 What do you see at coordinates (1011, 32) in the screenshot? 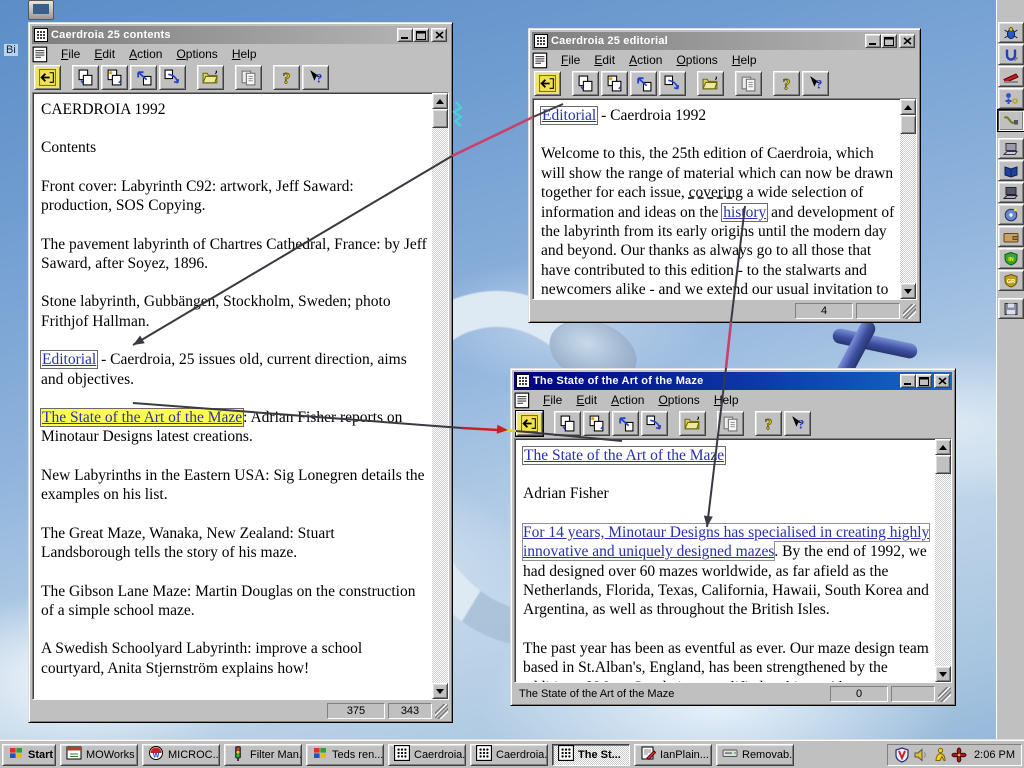
I see `launcher-bug-button` at bounding box center [1011, 32].